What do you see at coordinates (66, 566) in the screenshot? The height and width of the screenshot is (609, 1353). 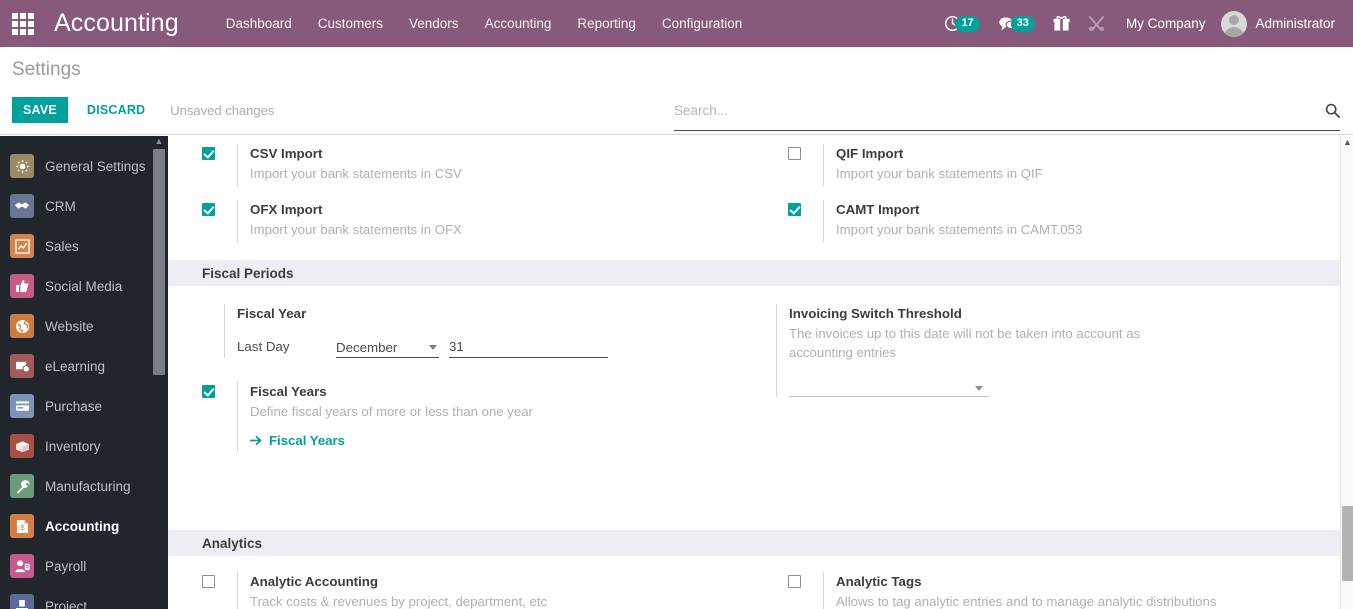 I see `sidebar-item-label: Payroll` at bounding box center [66, 566].